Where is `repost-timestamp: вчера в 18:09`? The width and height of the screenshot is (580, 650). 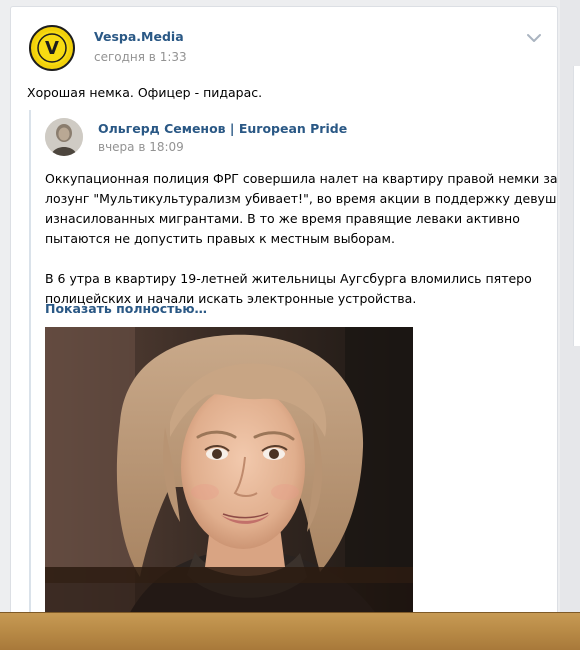
repost-timestamp: вчера в 18:09 is located at coordinates (141, 147).